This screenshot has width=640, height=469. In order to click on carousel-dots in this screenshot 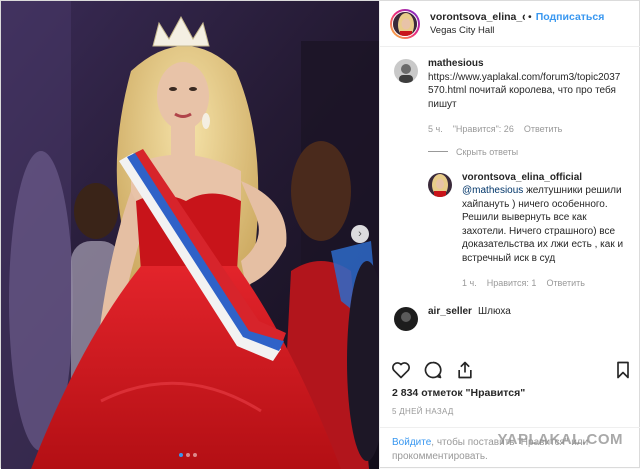, I will do `click(188, 455)`.